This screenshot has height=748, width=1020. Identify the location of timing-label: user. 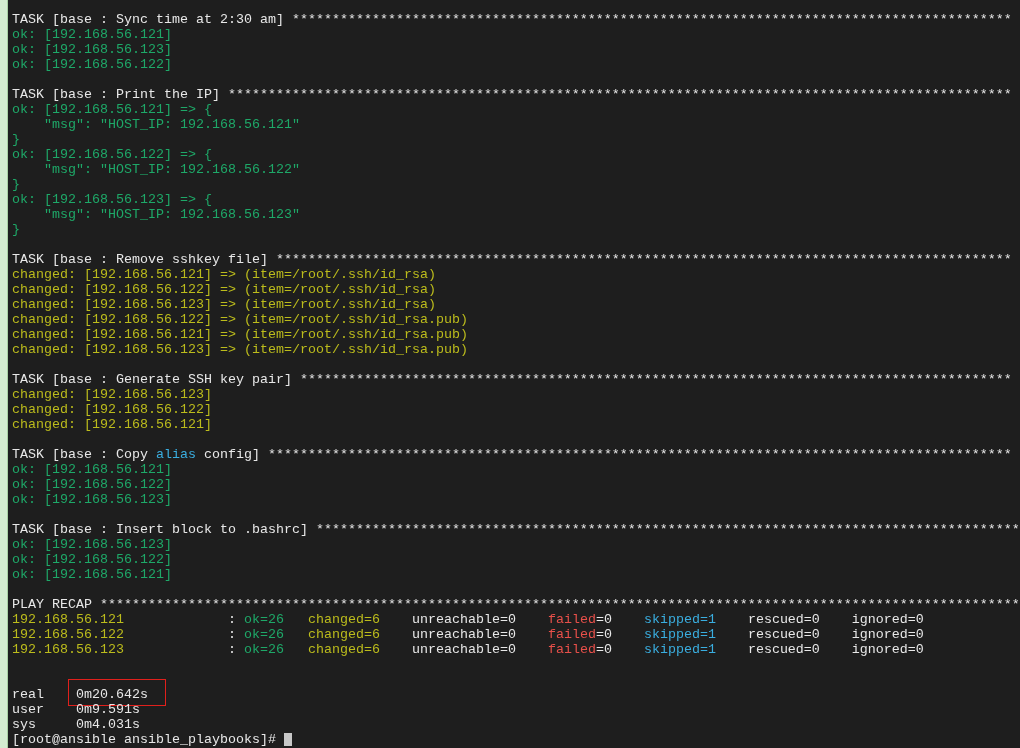
(28, 709).